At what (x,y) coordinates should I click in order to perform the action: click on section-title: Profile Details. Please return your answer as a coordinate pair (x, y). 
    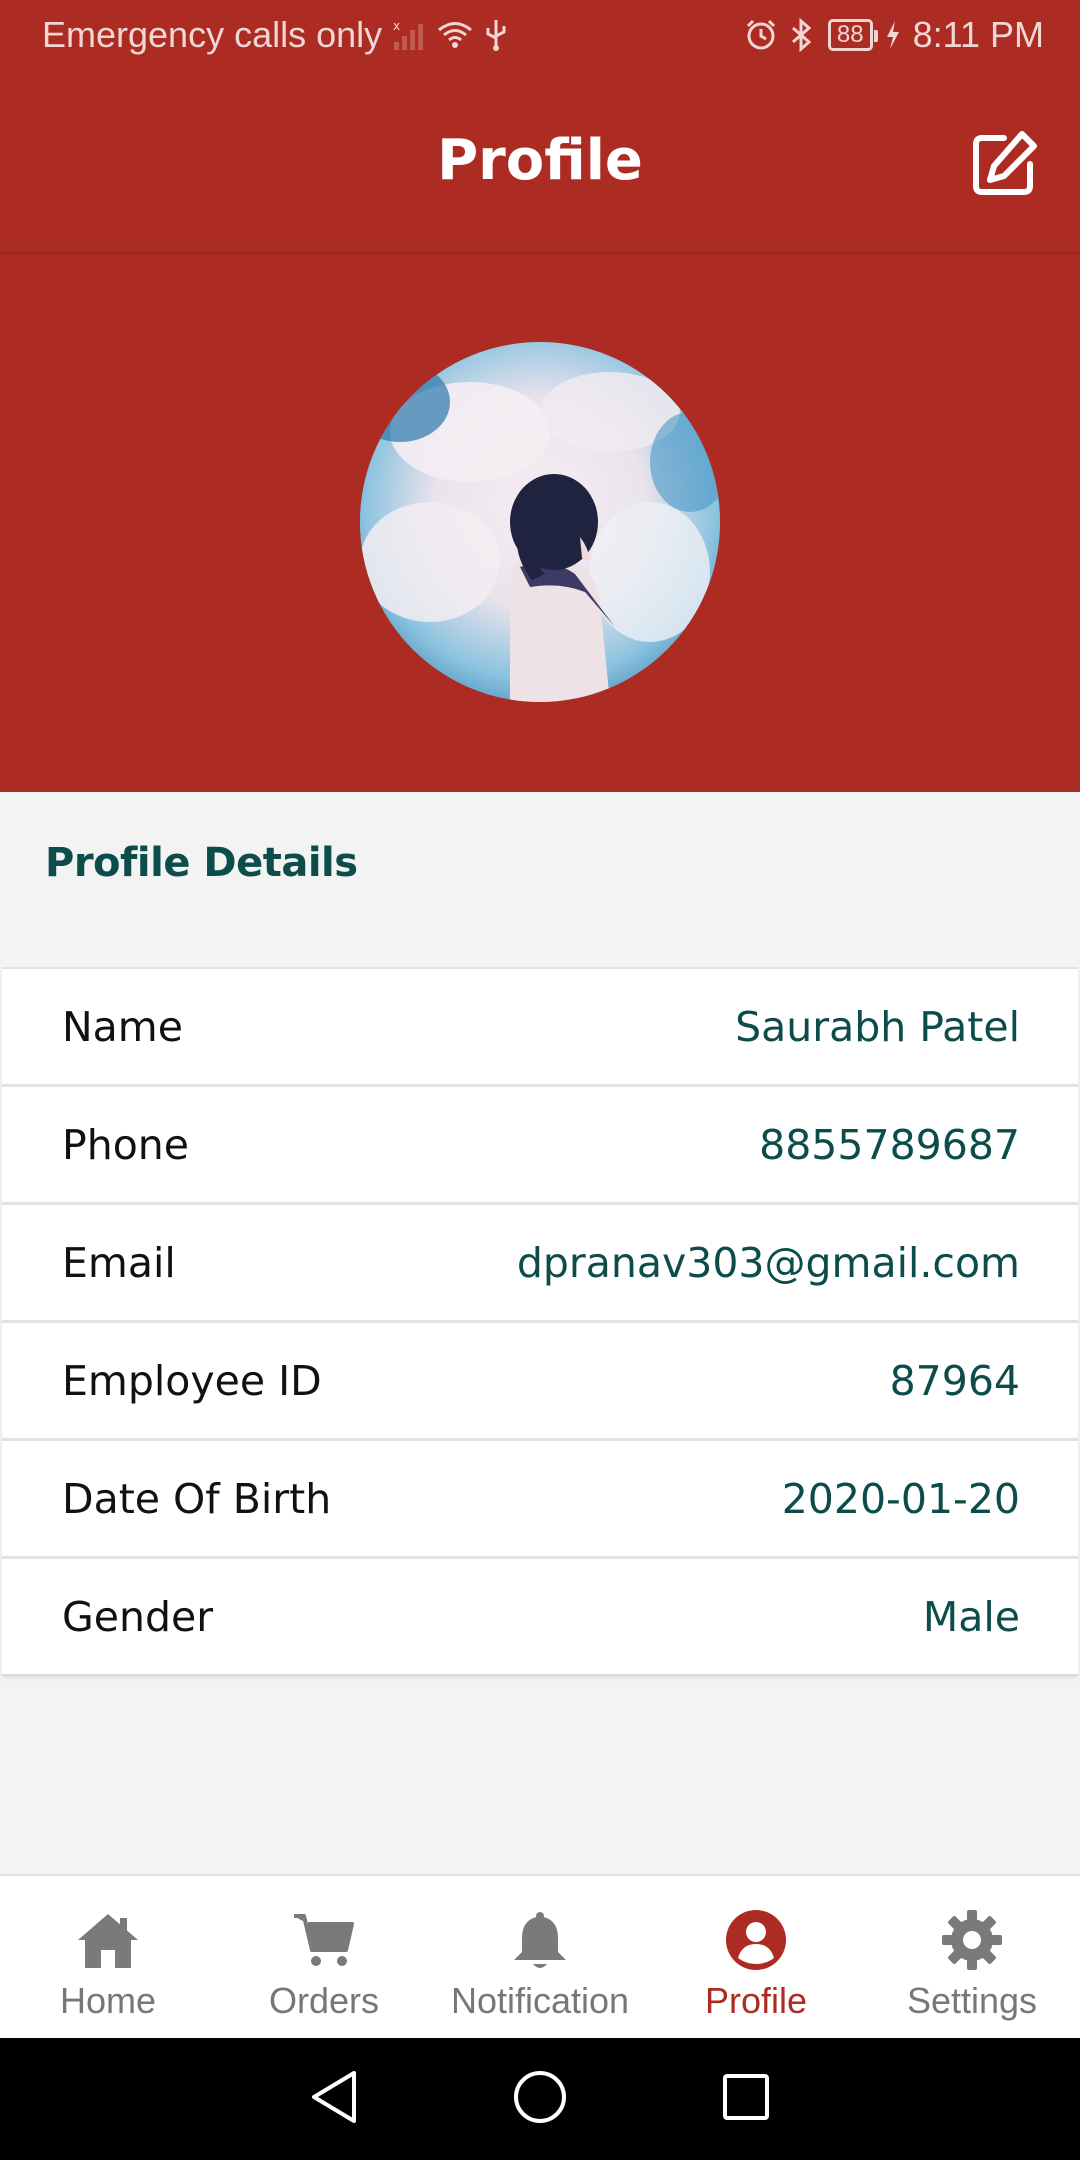
    Looking at the image, I should click on (201, 863).